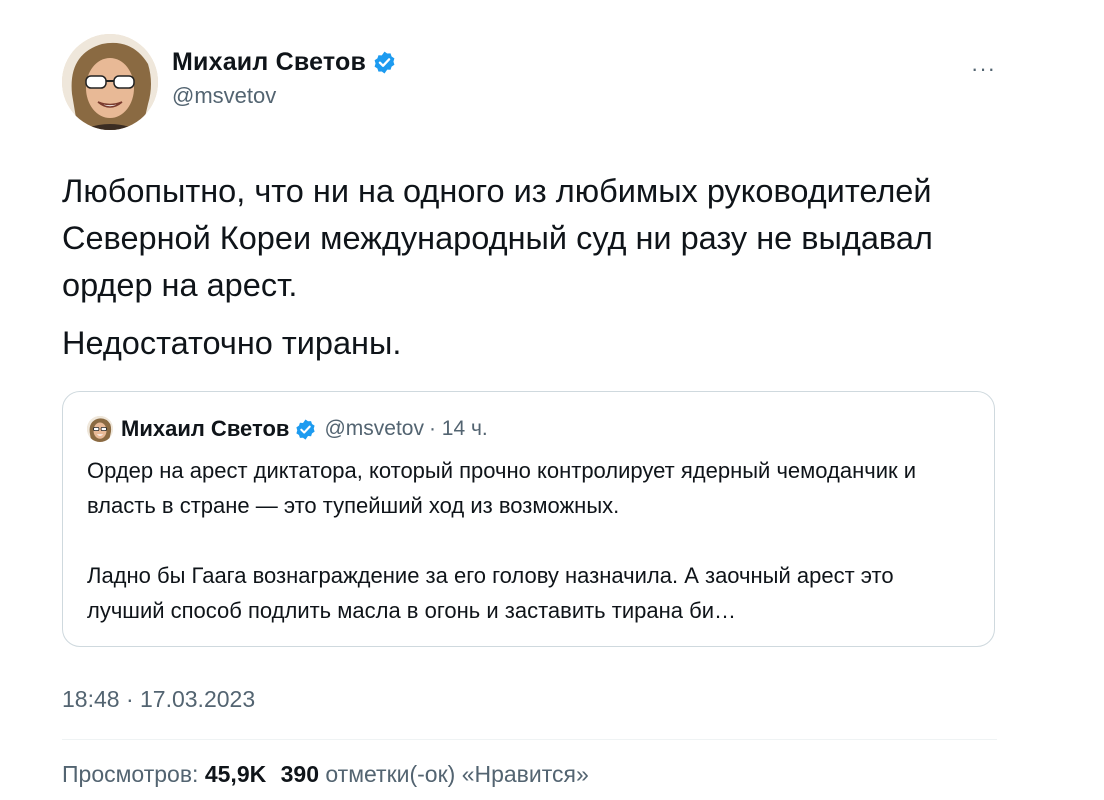  What do you see at coordinates (269, 62) in the screenshot?
I see `display-name: Михаил Светов` at bounding box center [269, 62].